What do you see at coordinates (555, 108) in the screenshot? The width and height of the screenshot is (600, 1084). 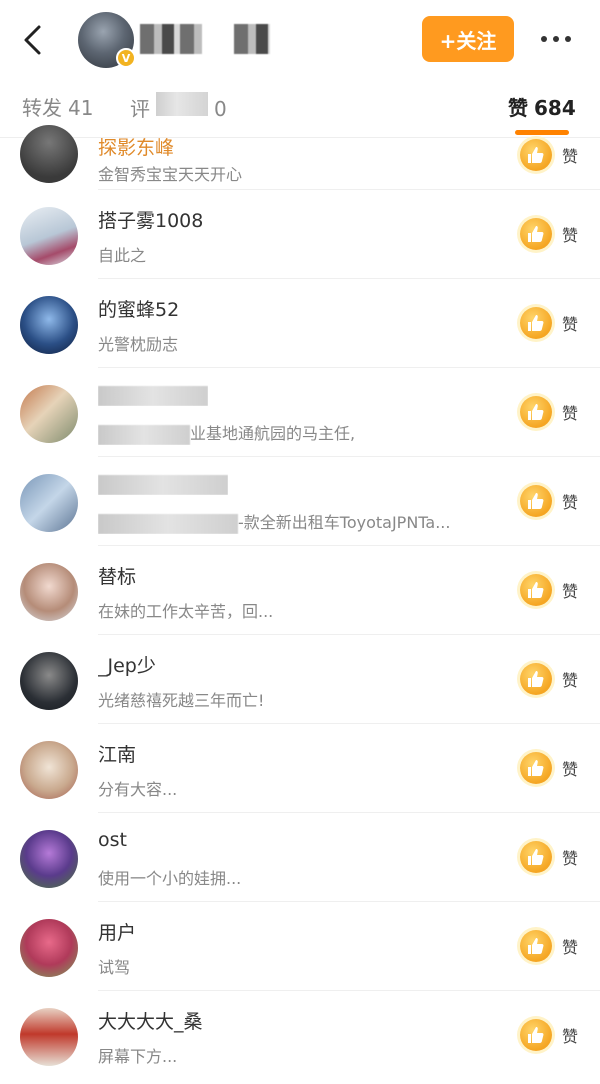 I see `tab-count: 684` at bounding box center [555, 108].